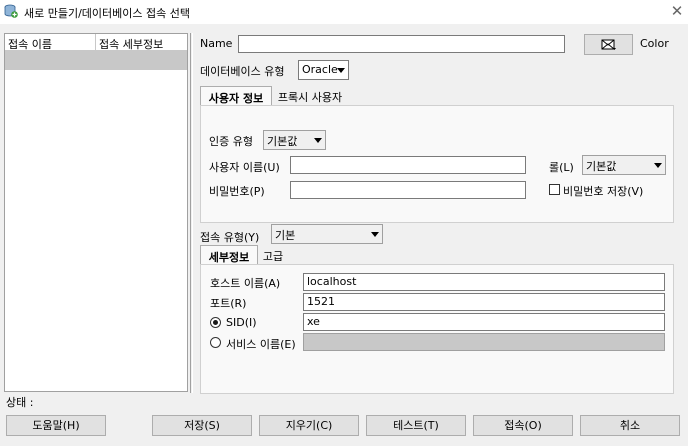 The width and height of the screenshot is (688, 446). I want to click on role-label: 롤(L), so click(561, 167).